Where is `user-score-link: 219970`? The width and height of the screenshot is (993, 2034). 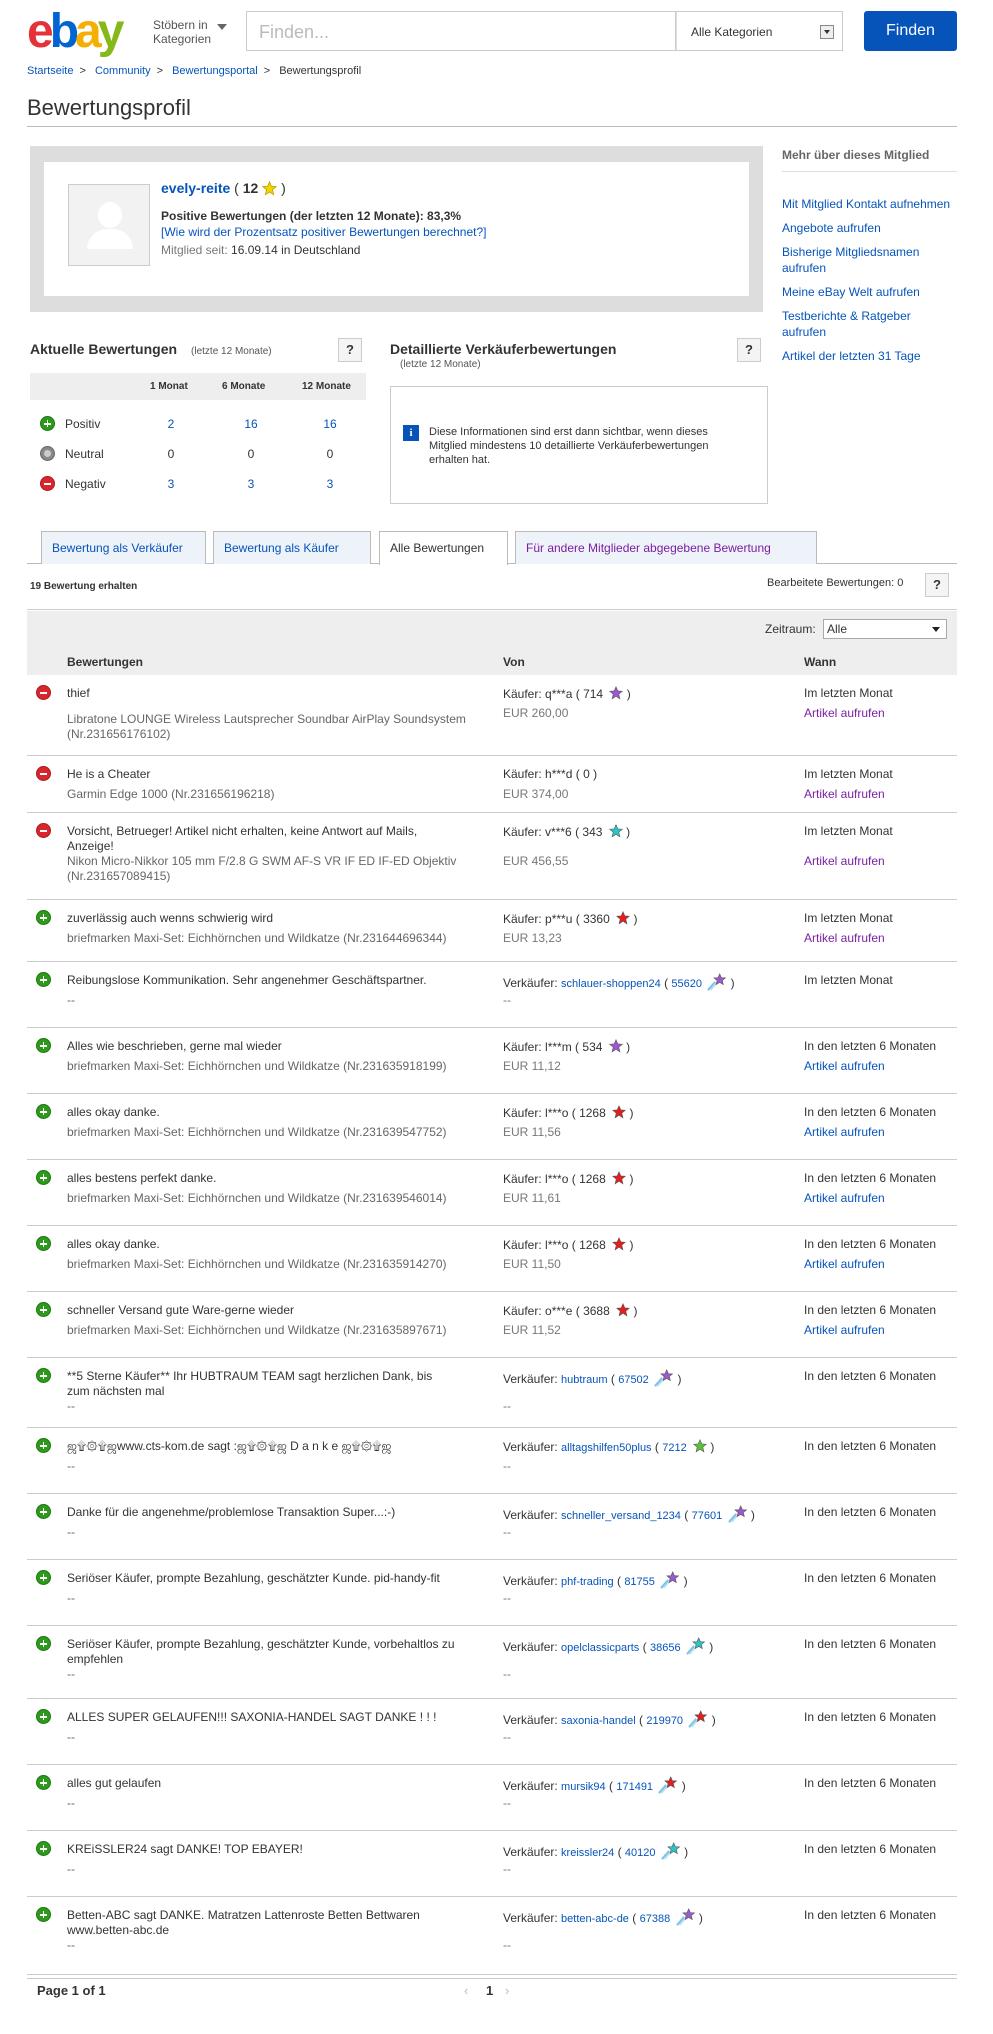
user-score-link: 219970 is located at coordinates (664, 1721).